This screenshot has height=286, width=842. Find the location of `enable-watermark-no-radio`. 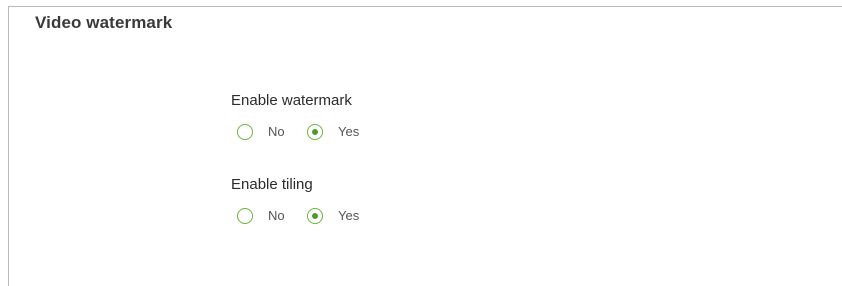

enable-watermark-no-radio is located at coordinates (245, 132).